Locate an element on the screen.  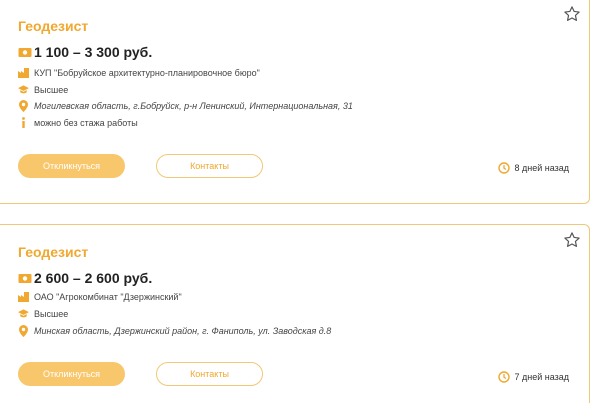
salary-row: 2 600 – 2 600 руб. is located at coordinates (85, 278).